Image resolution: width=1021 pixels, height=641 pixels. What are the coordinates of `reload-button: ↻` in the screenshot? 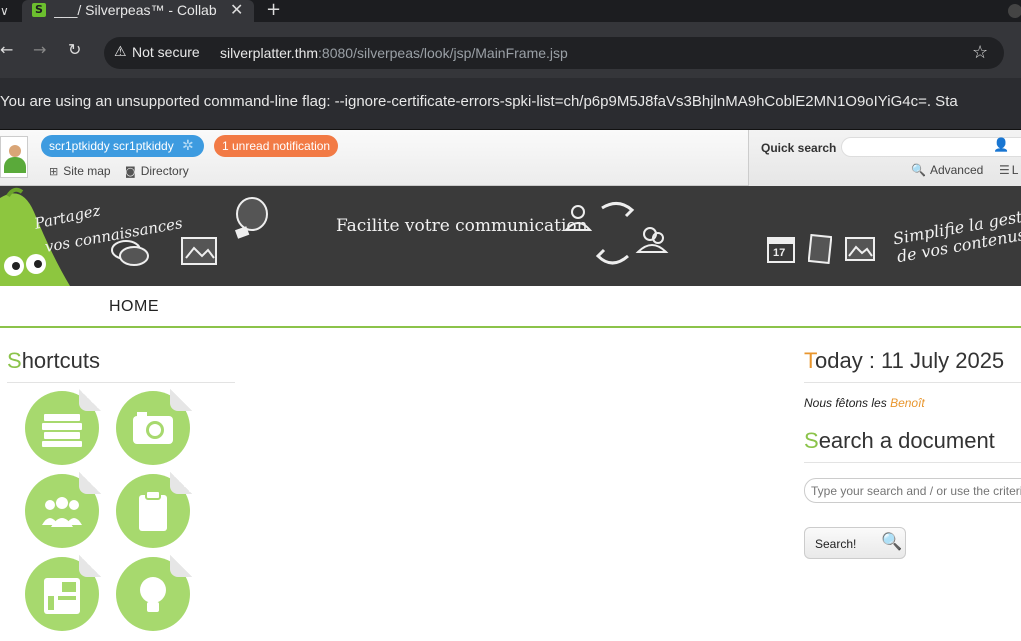 It's located at (74, 50).